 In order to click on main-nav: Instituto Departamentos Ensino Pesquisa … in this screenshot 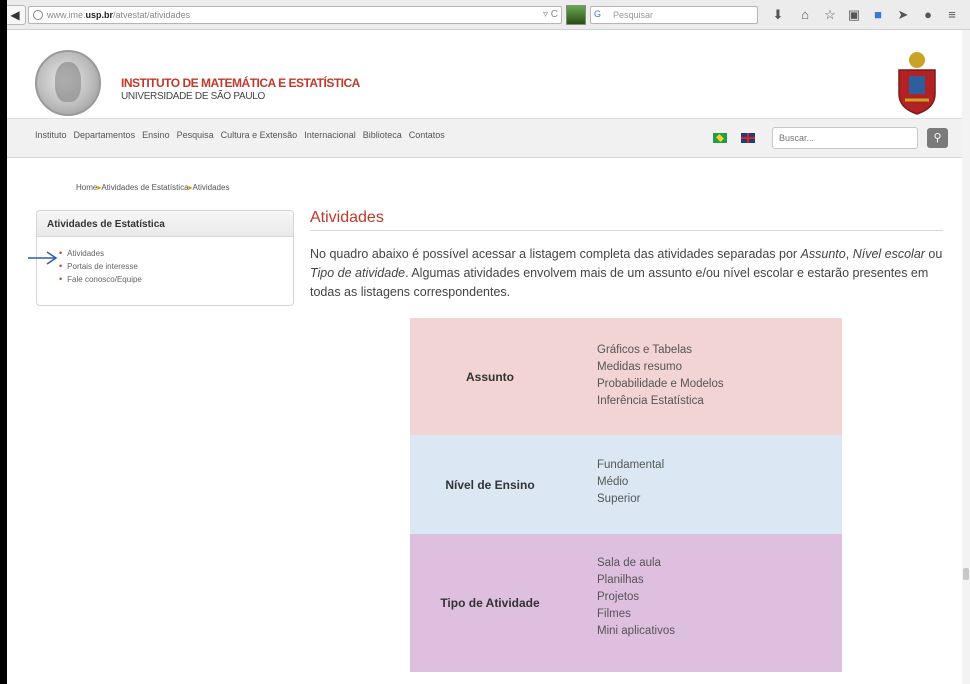, I will do `click(484, 138)`.